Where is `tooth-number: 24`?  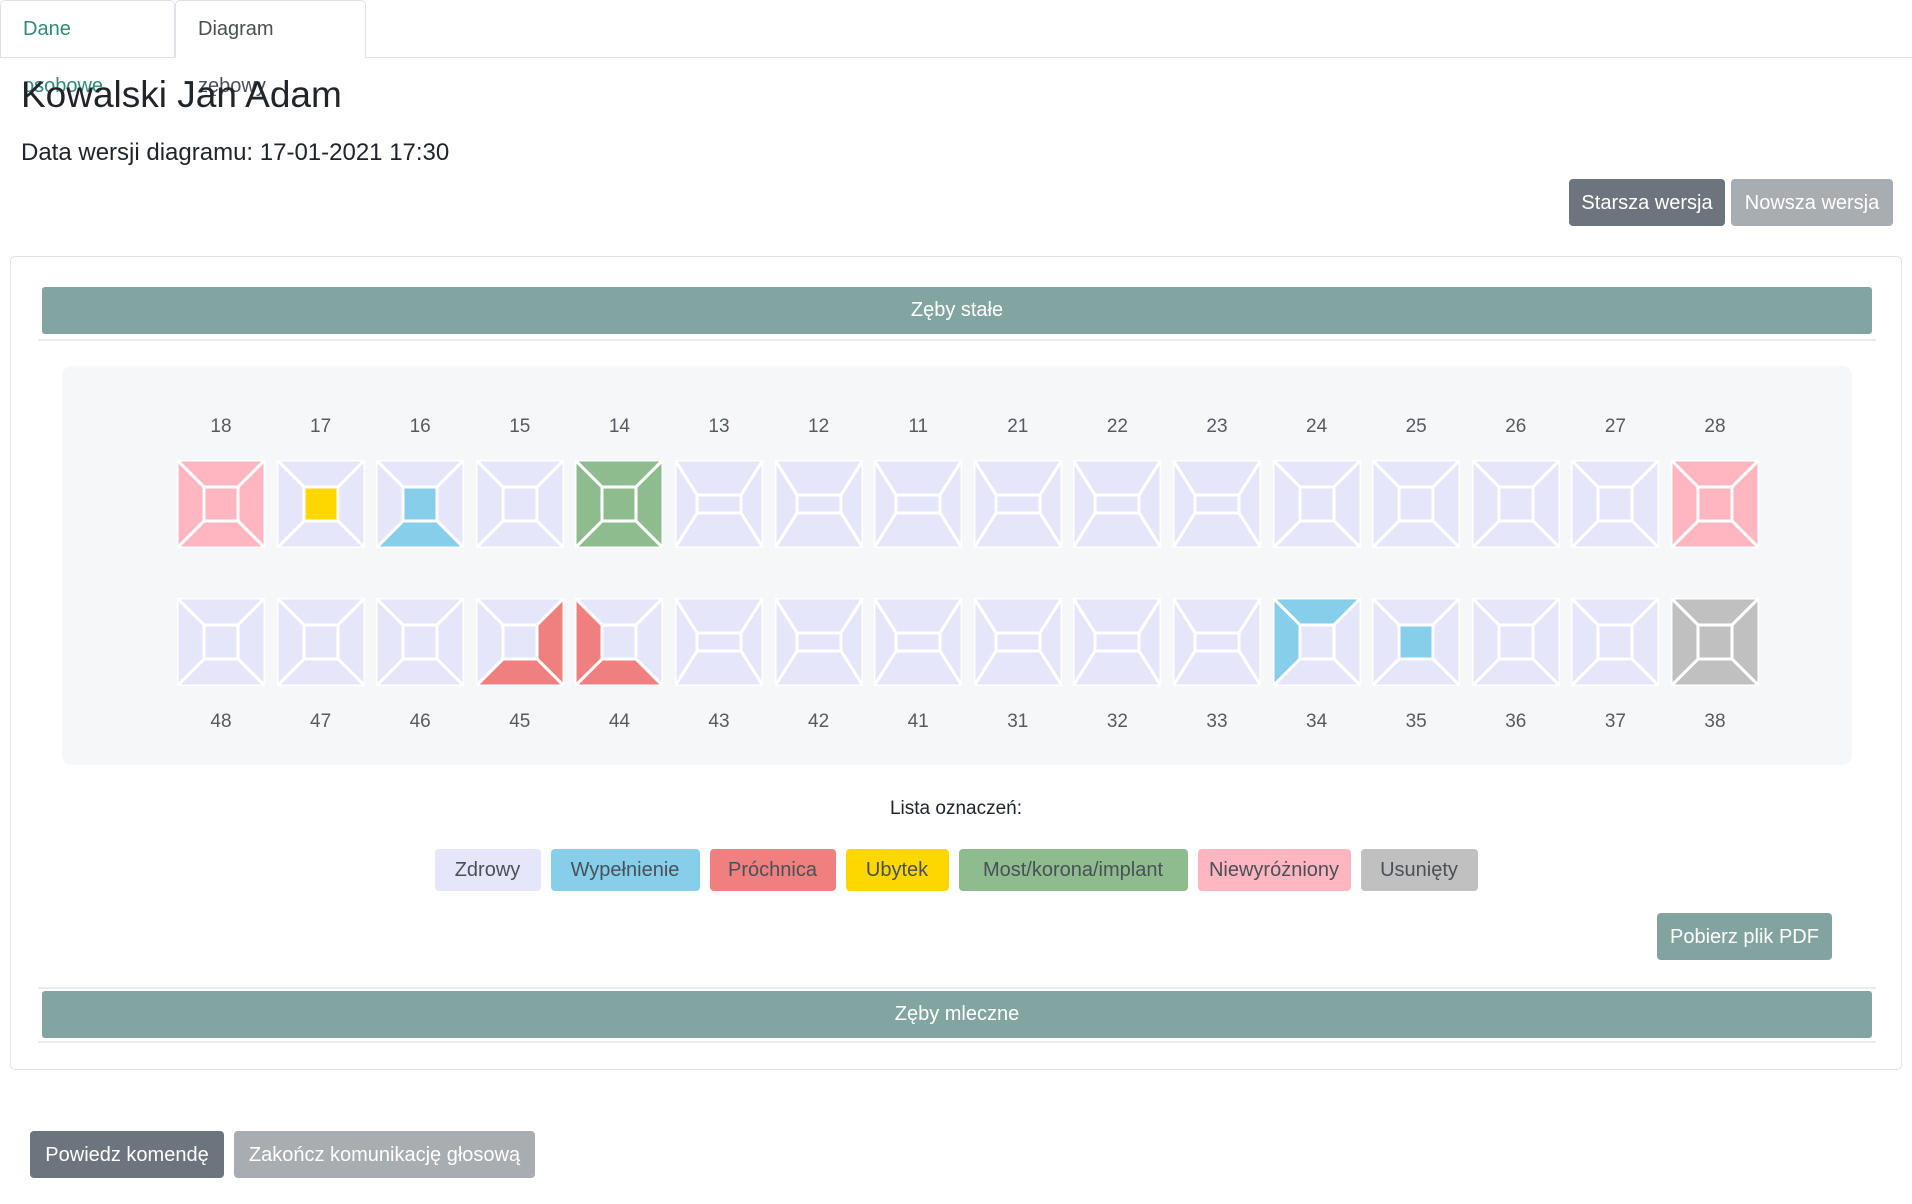 tooth-number: 24 is located at coordinates (1317, 426).